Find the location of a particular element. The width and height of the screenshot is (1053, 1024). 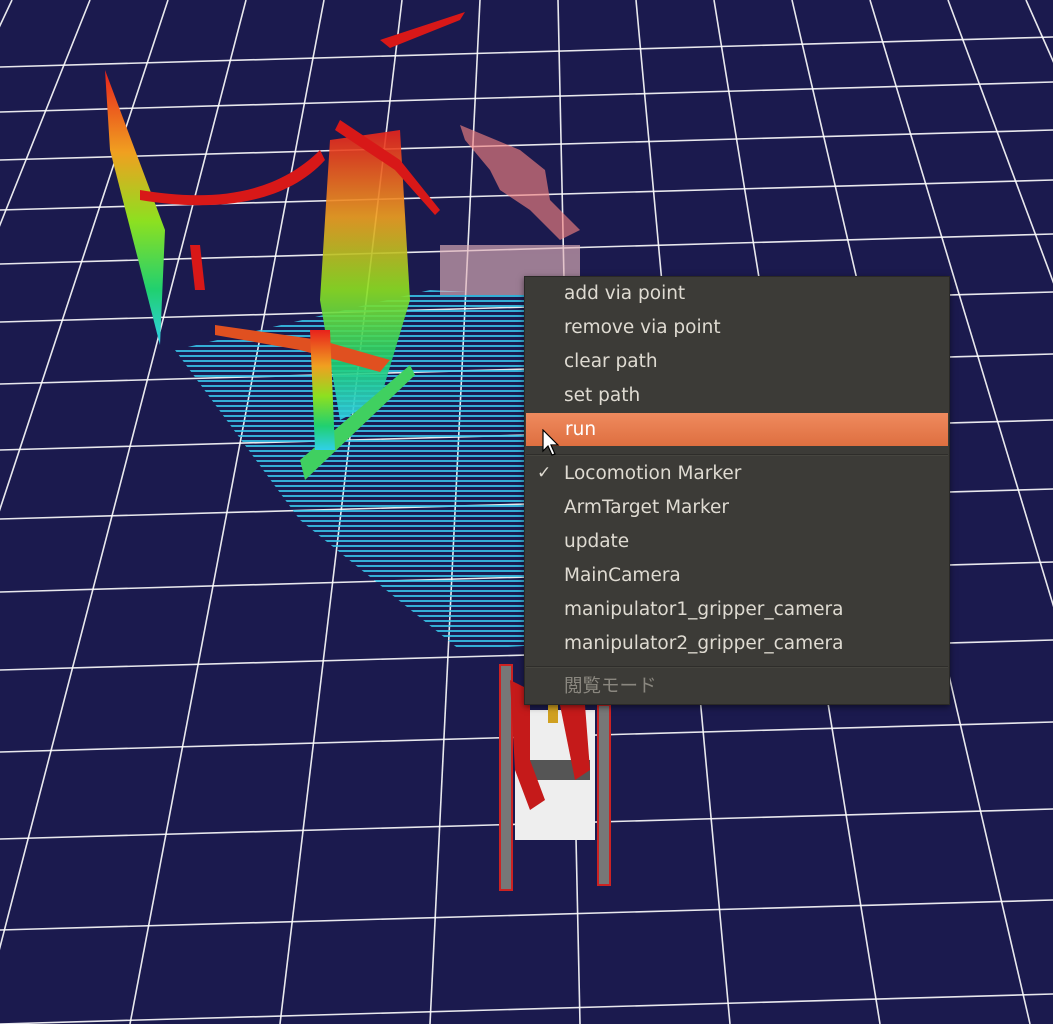

menu-item-label: manipulator2_gripper_camera is located at coordinates (704, 643).